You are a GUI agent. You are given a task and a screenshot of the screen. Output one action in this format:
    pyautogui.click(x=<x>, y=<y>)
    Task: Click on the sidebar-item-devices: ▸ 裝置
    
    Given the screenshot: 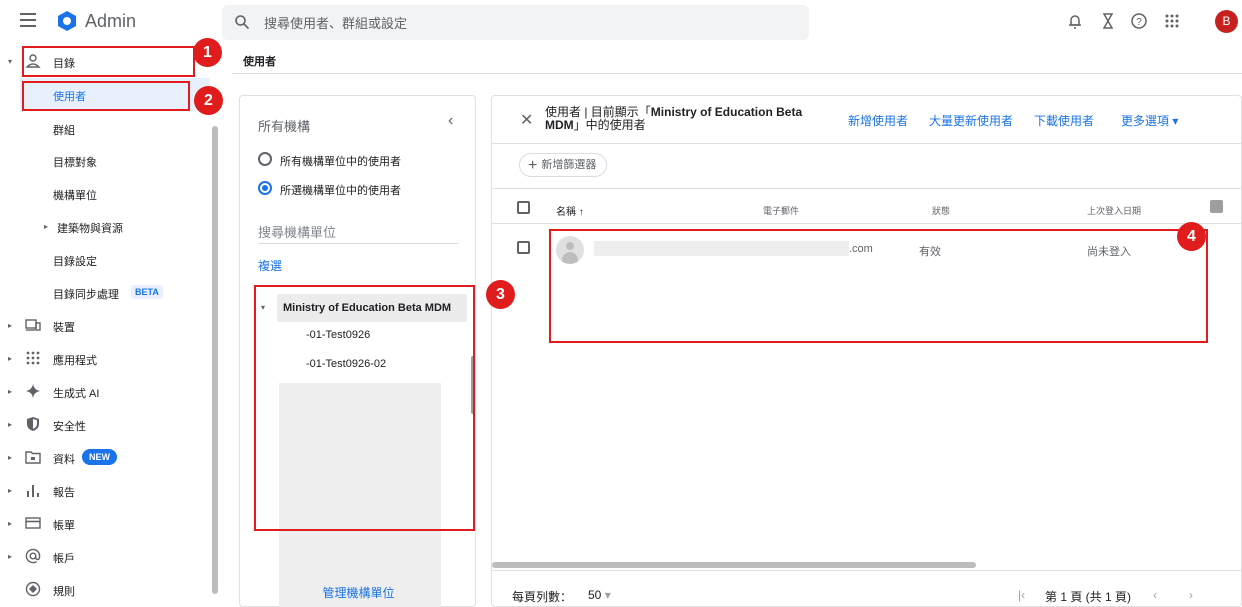 What is the action you would take?
    pyautogui.click(x=105, y=325)
    